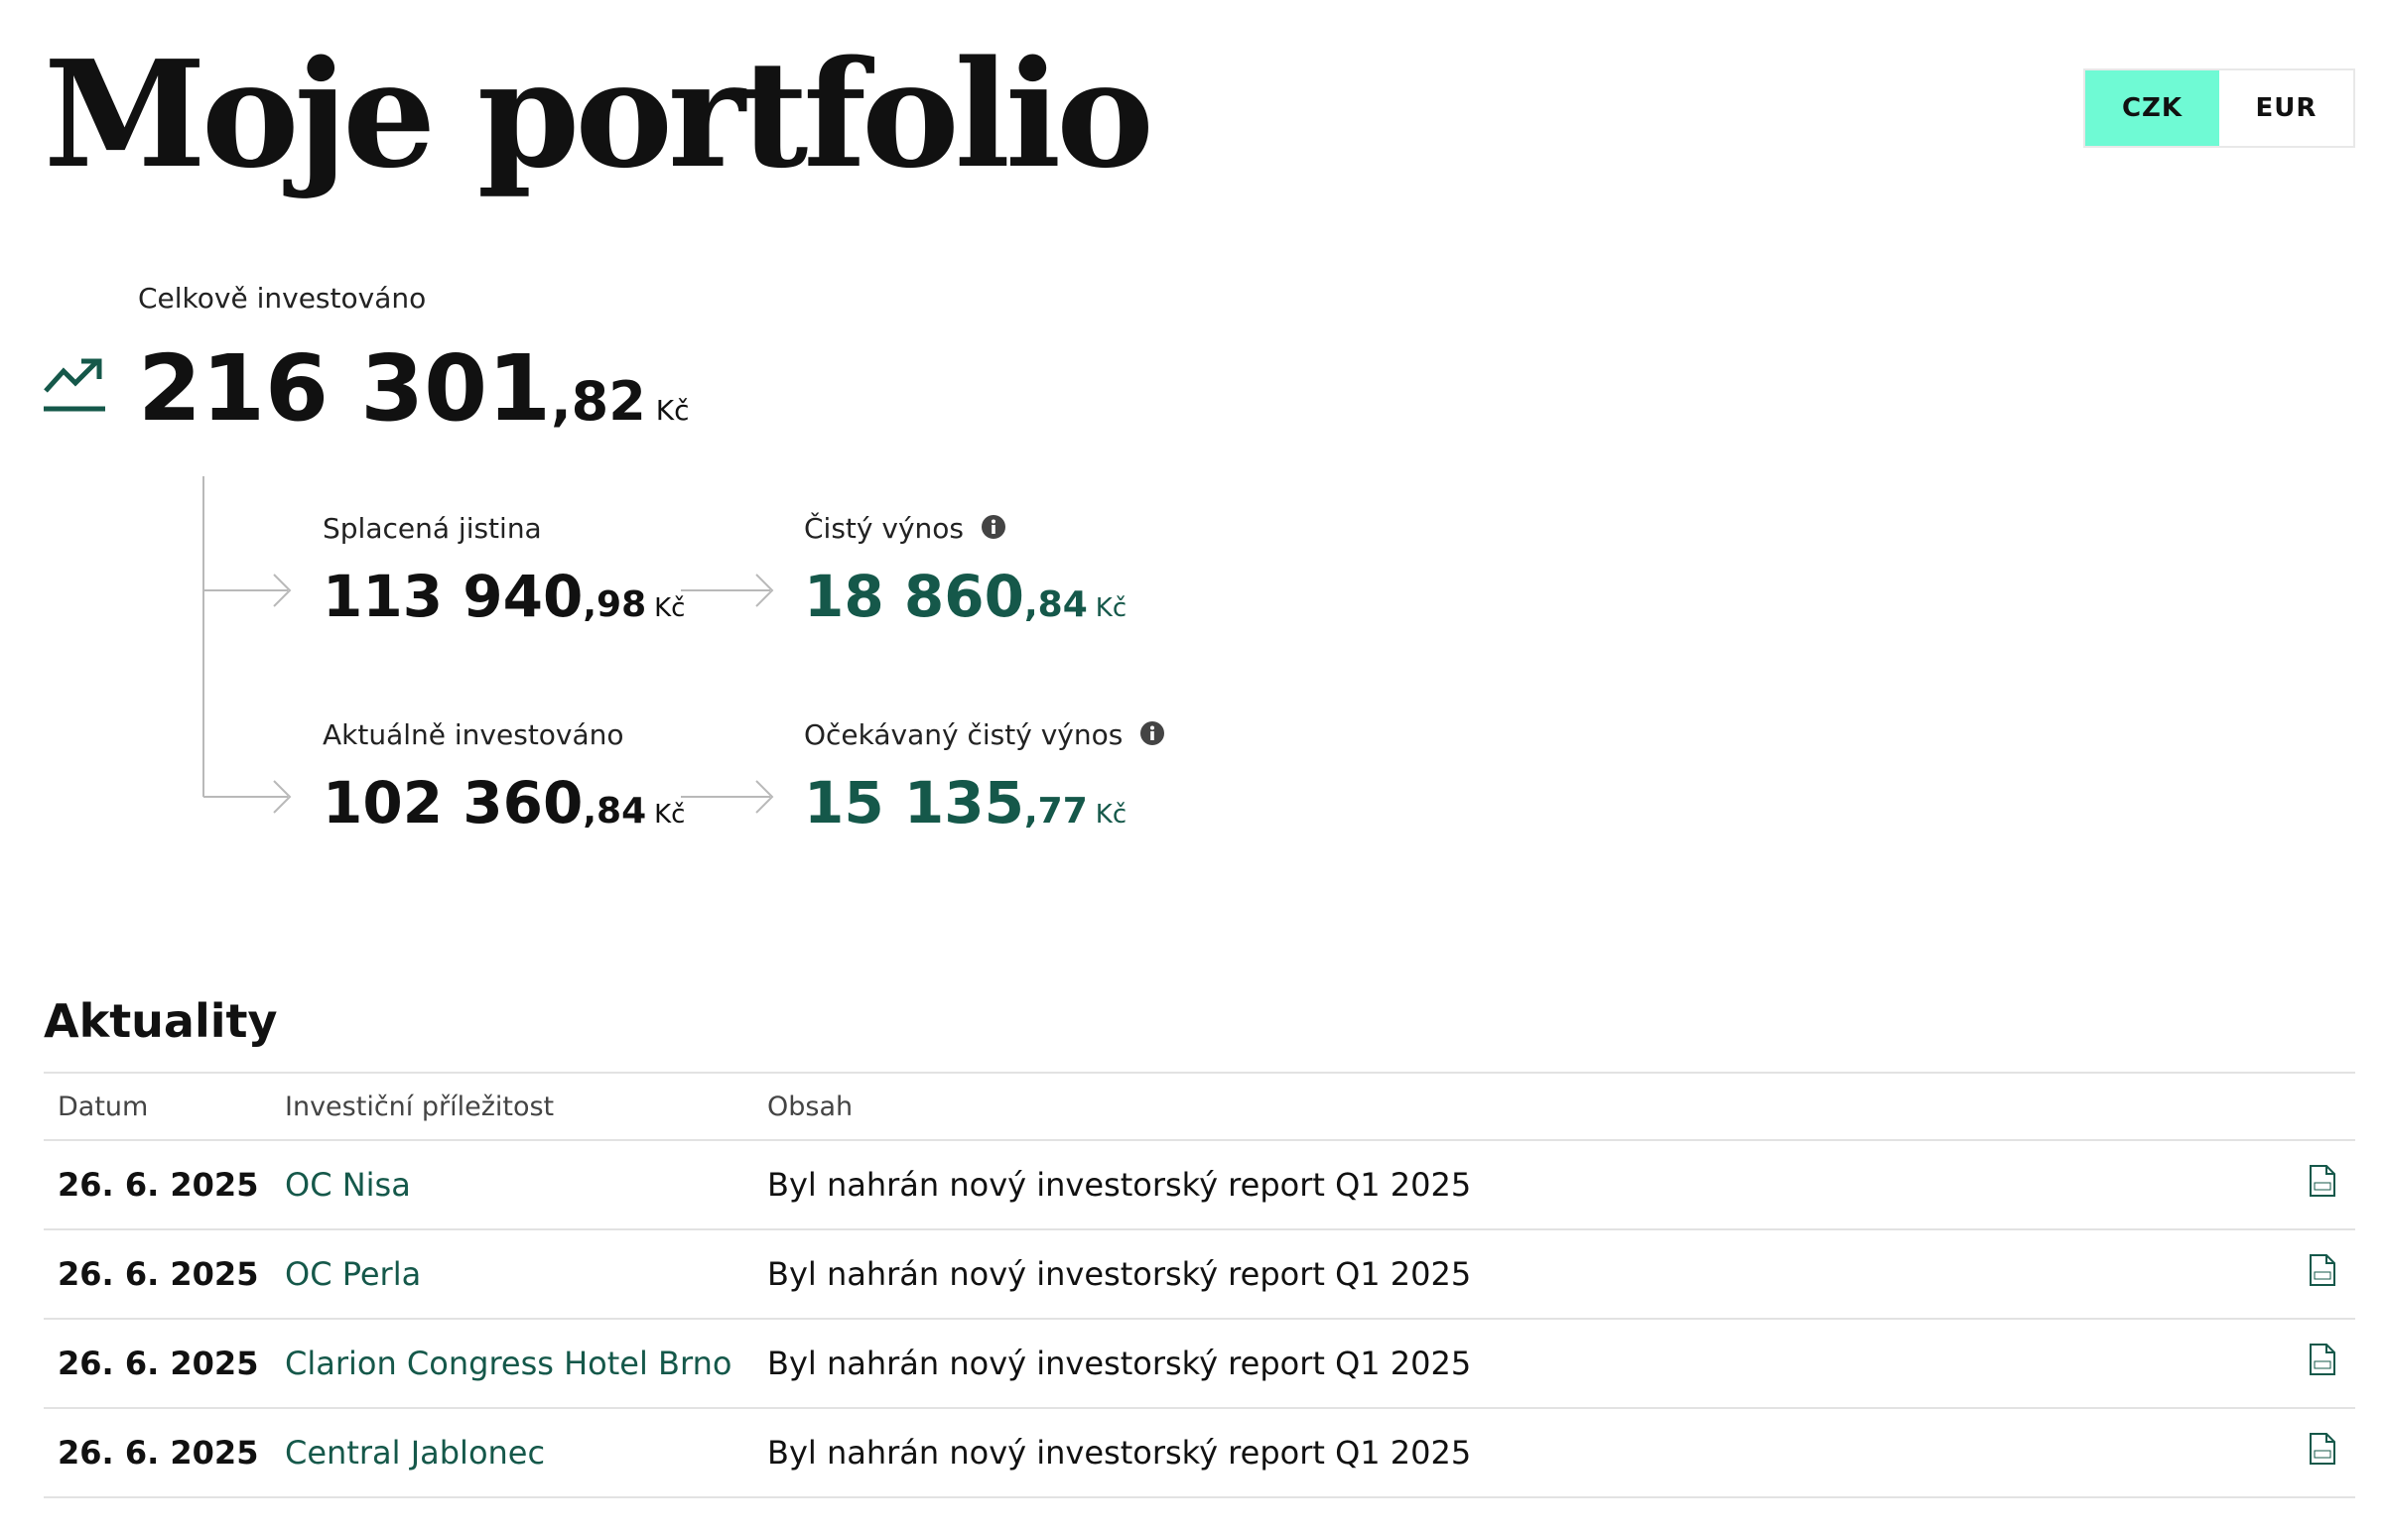  I want to click on row-opportunity-link: Clarion Congress Hotel Brno, so click(512, 1364).